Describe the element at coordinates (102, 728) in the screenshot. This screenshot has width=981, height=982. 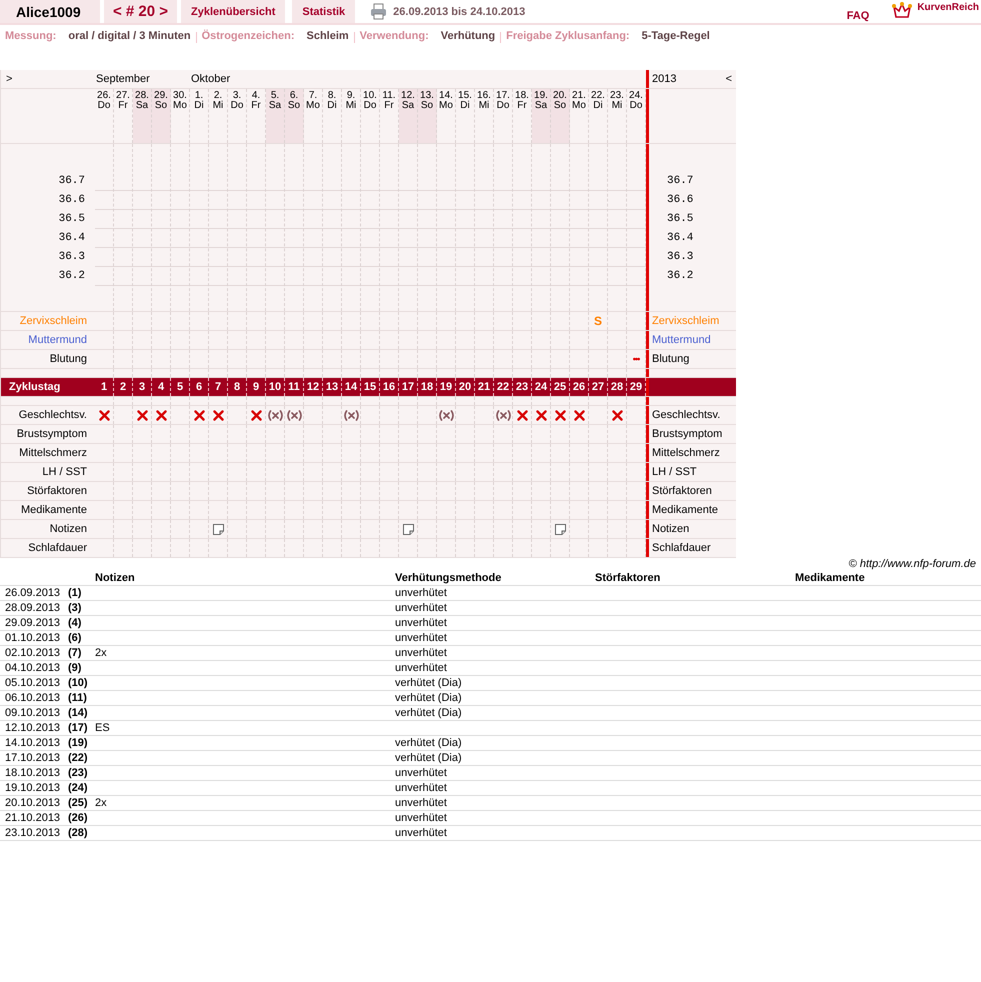
I see `note-cell: ES` at that location.